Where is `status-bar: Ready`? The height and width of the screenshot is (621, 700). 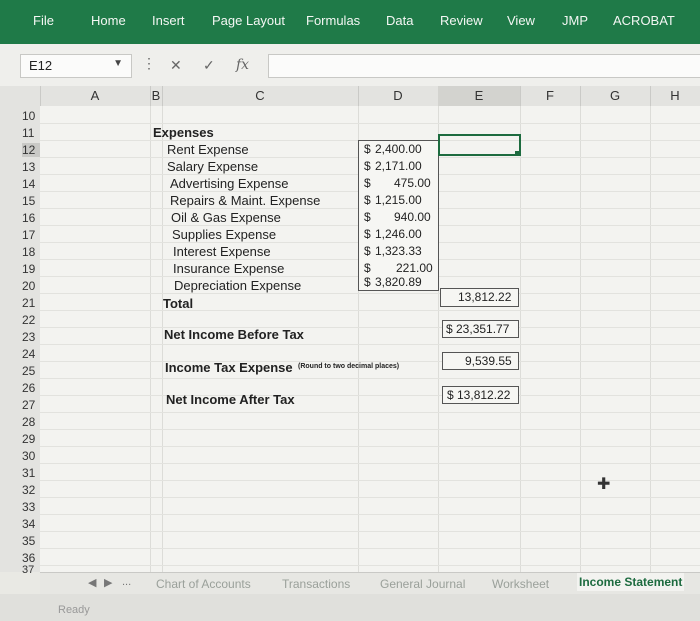 status-bar: Ready is located at coordinates (350, 607).